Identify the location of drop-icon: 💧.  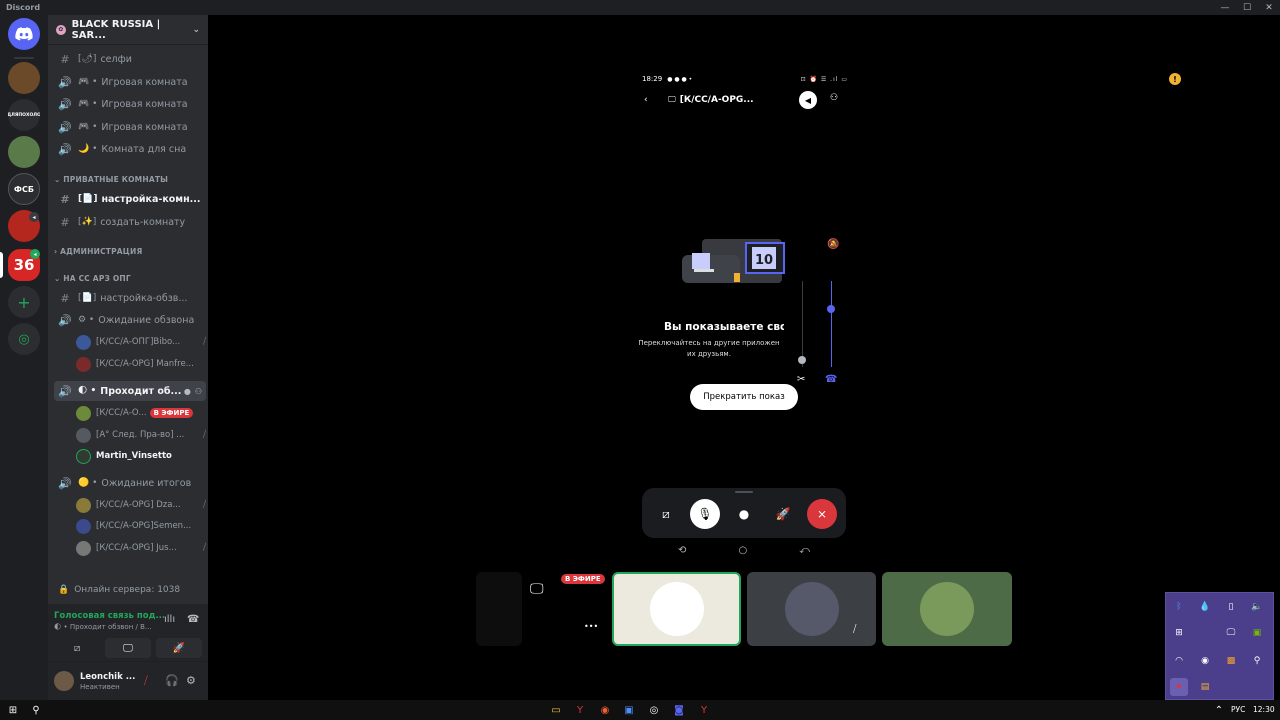
(1205, 607).